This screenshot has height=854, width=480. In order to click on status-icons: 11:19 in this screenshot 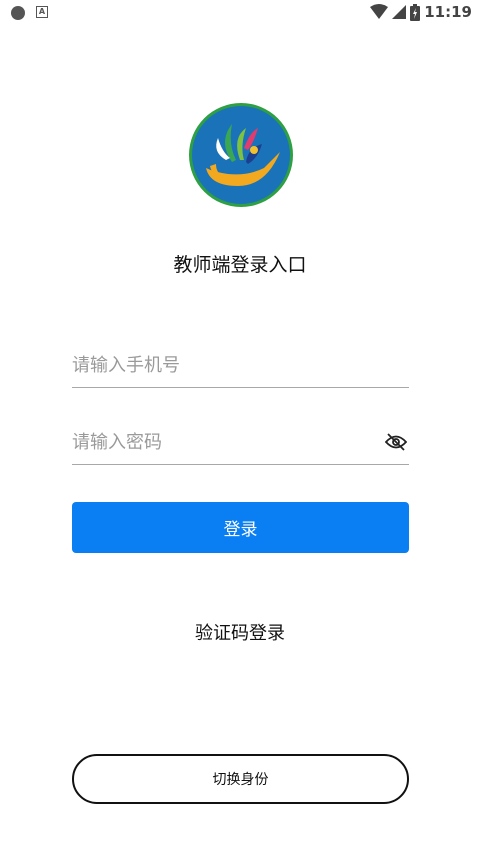, I will do `click(421, 12)`.